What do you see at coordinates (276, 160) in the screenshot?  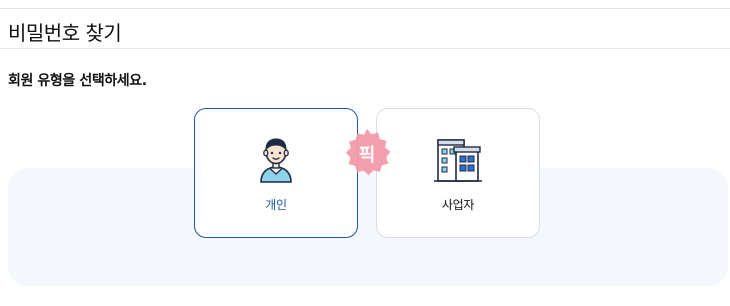 I see `person-avatar-icon` at bounding box center [276, 160].